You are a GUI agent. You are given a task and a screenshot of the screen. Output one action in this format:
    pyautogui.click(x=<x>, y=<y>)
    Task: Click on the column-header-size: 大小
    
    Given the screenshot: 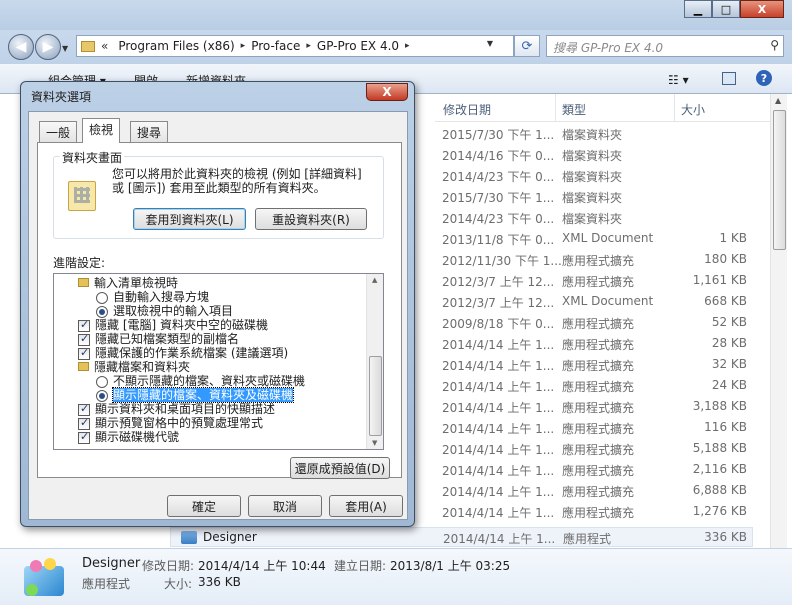 What is the action you would take?
    pyautogui.click(x=693, y=109)
    